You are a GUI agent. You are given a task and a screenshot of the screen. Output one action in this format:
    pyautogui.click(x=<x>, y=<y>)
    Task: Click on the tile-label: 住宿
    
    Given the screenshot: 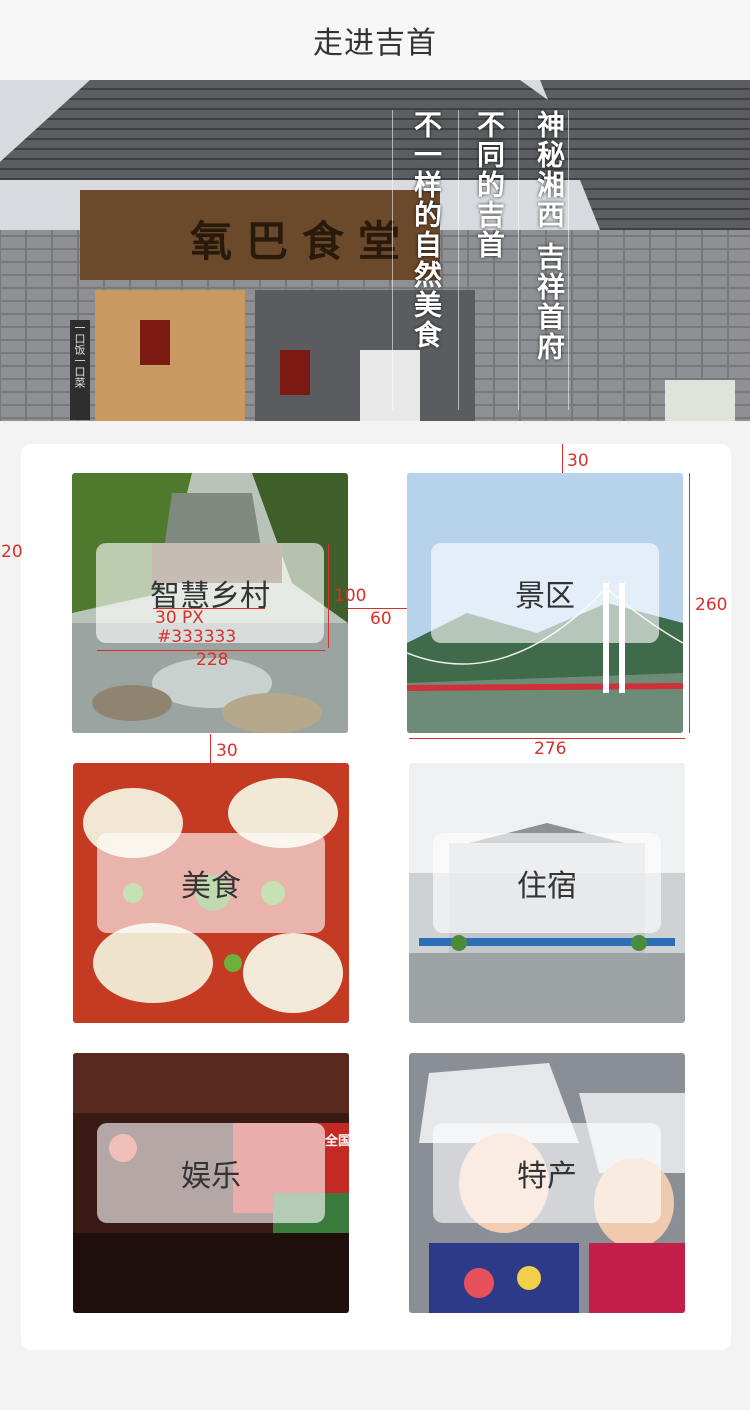 What is the action you would take?
    pyautogui.click(x=547, y=883)
    